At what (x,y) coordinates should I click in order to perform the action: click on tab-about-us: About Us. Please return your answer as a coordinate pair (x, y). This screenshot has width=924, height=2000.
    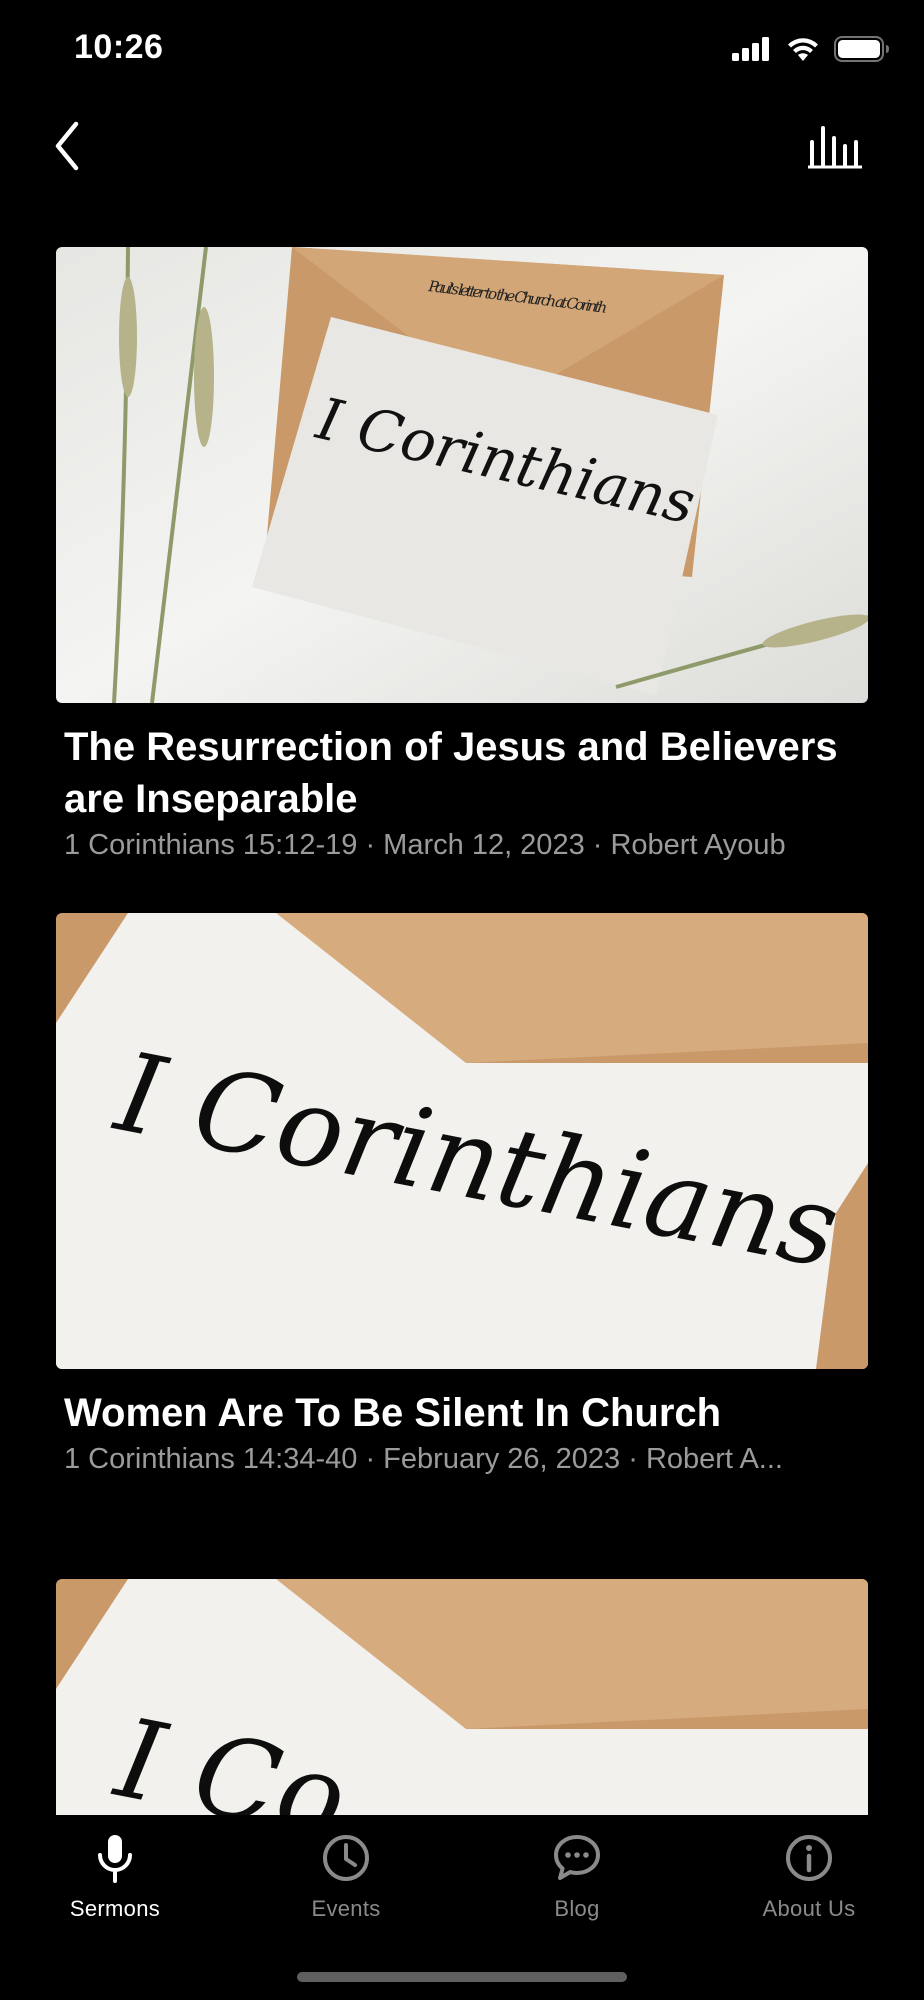
    Looking at the image, I should click on (809, 1893).